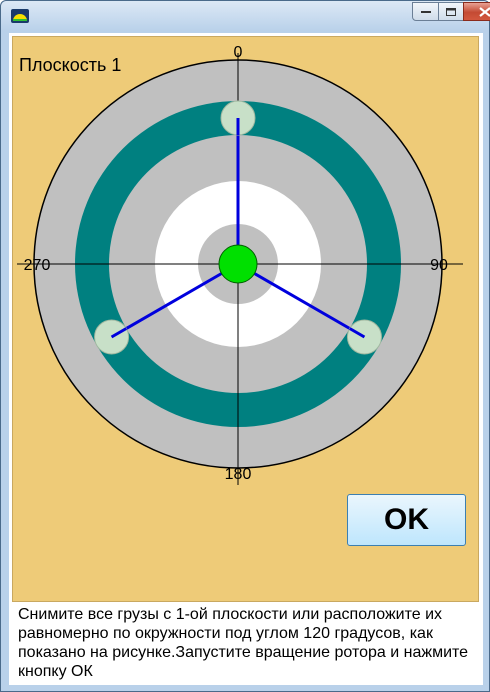 Image resolution: width=490 pixels, height=692 pixels. Describe the element at coordinates (484, 11) in the screenshot. I see `close-icon` at that location.